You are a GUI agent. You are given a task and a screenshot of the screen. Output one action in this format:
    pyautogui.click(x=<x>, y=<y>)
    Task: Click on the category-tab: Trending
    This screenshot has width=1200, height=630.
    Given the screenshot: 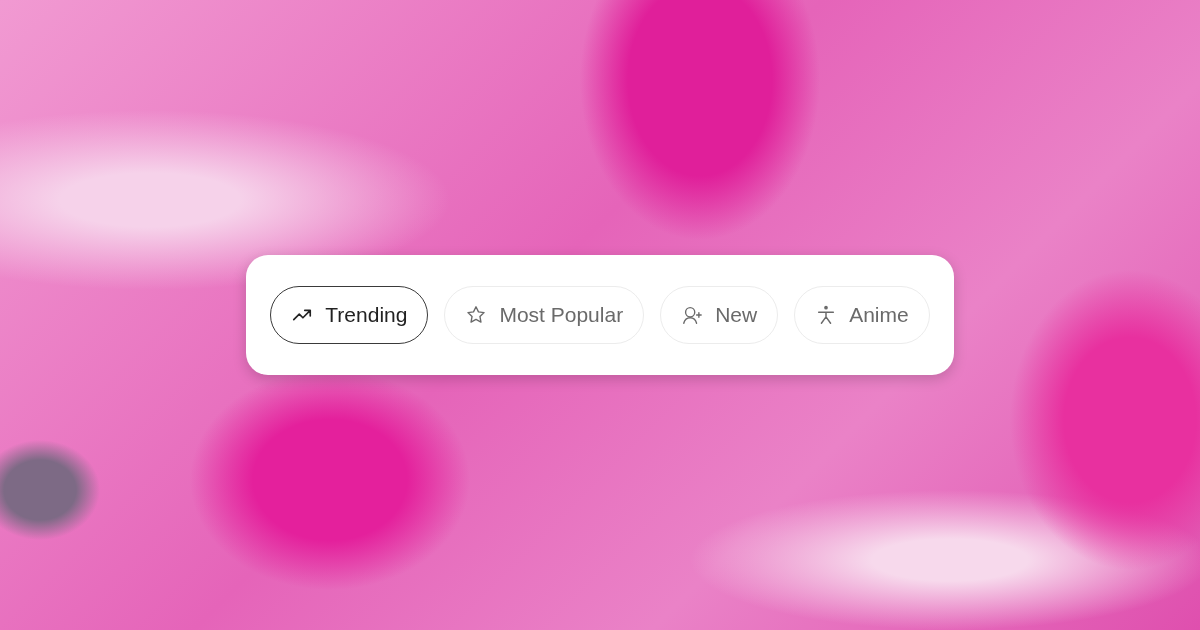 What is the action you would take?
    pyautogui.click(x=349, y=315)
    